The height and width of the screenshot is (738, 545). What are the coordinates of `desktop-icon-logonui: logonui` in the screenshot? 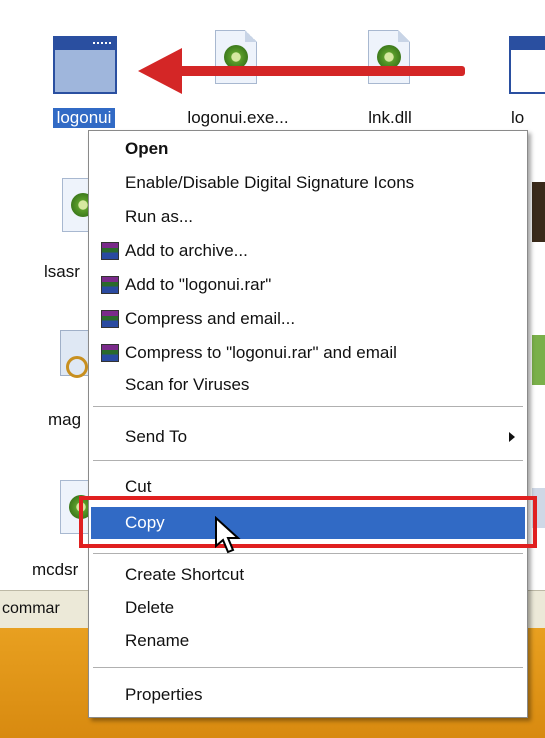 It's located at (85, 82).